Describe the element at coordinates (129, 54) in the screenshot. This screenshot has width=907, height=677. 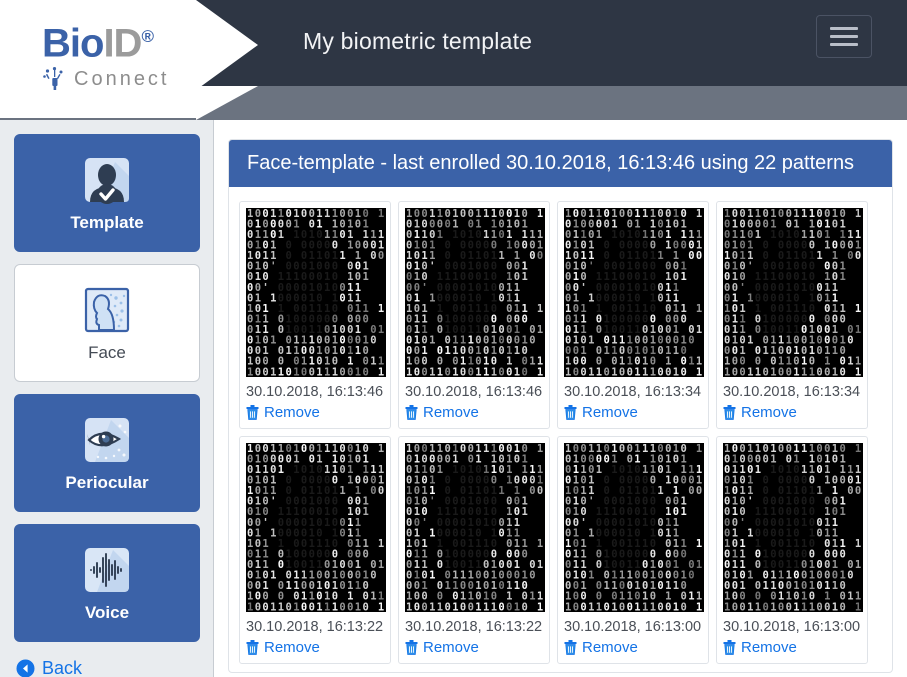
I see `brand-logo: BioID® Connect` at that location.